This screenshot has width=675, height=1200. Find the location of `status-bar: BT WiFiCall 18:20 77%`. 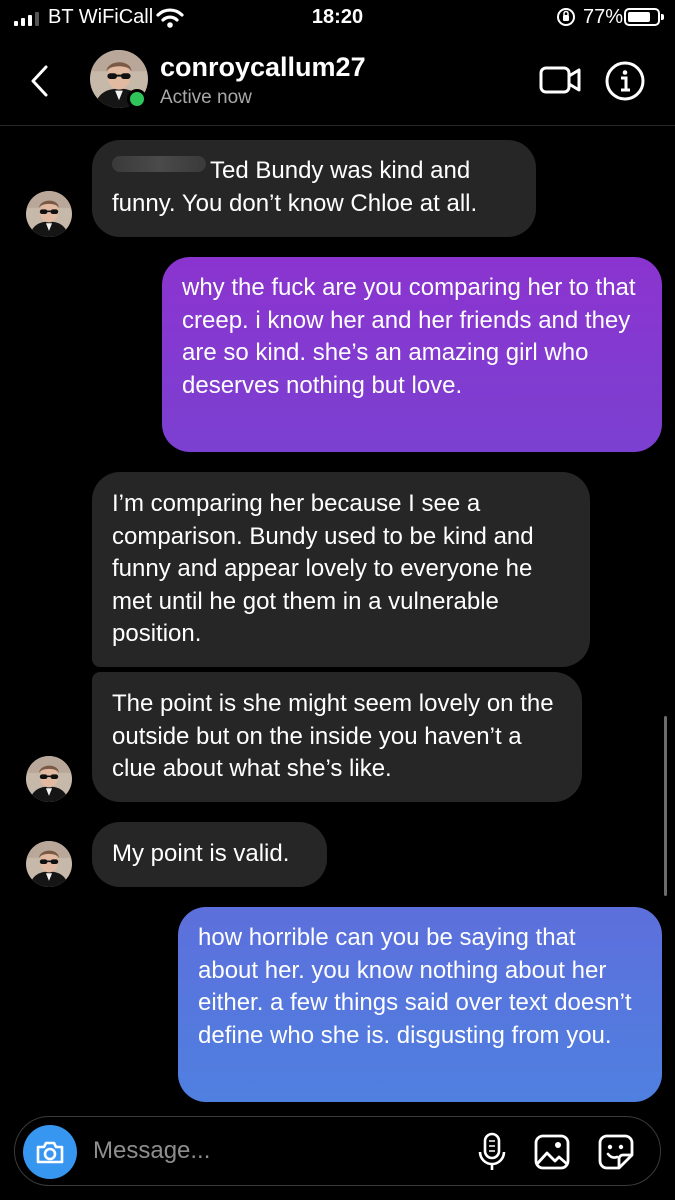

status-bar: BT WiFiCall 18:20 77% is located at coordinates (337, 18).